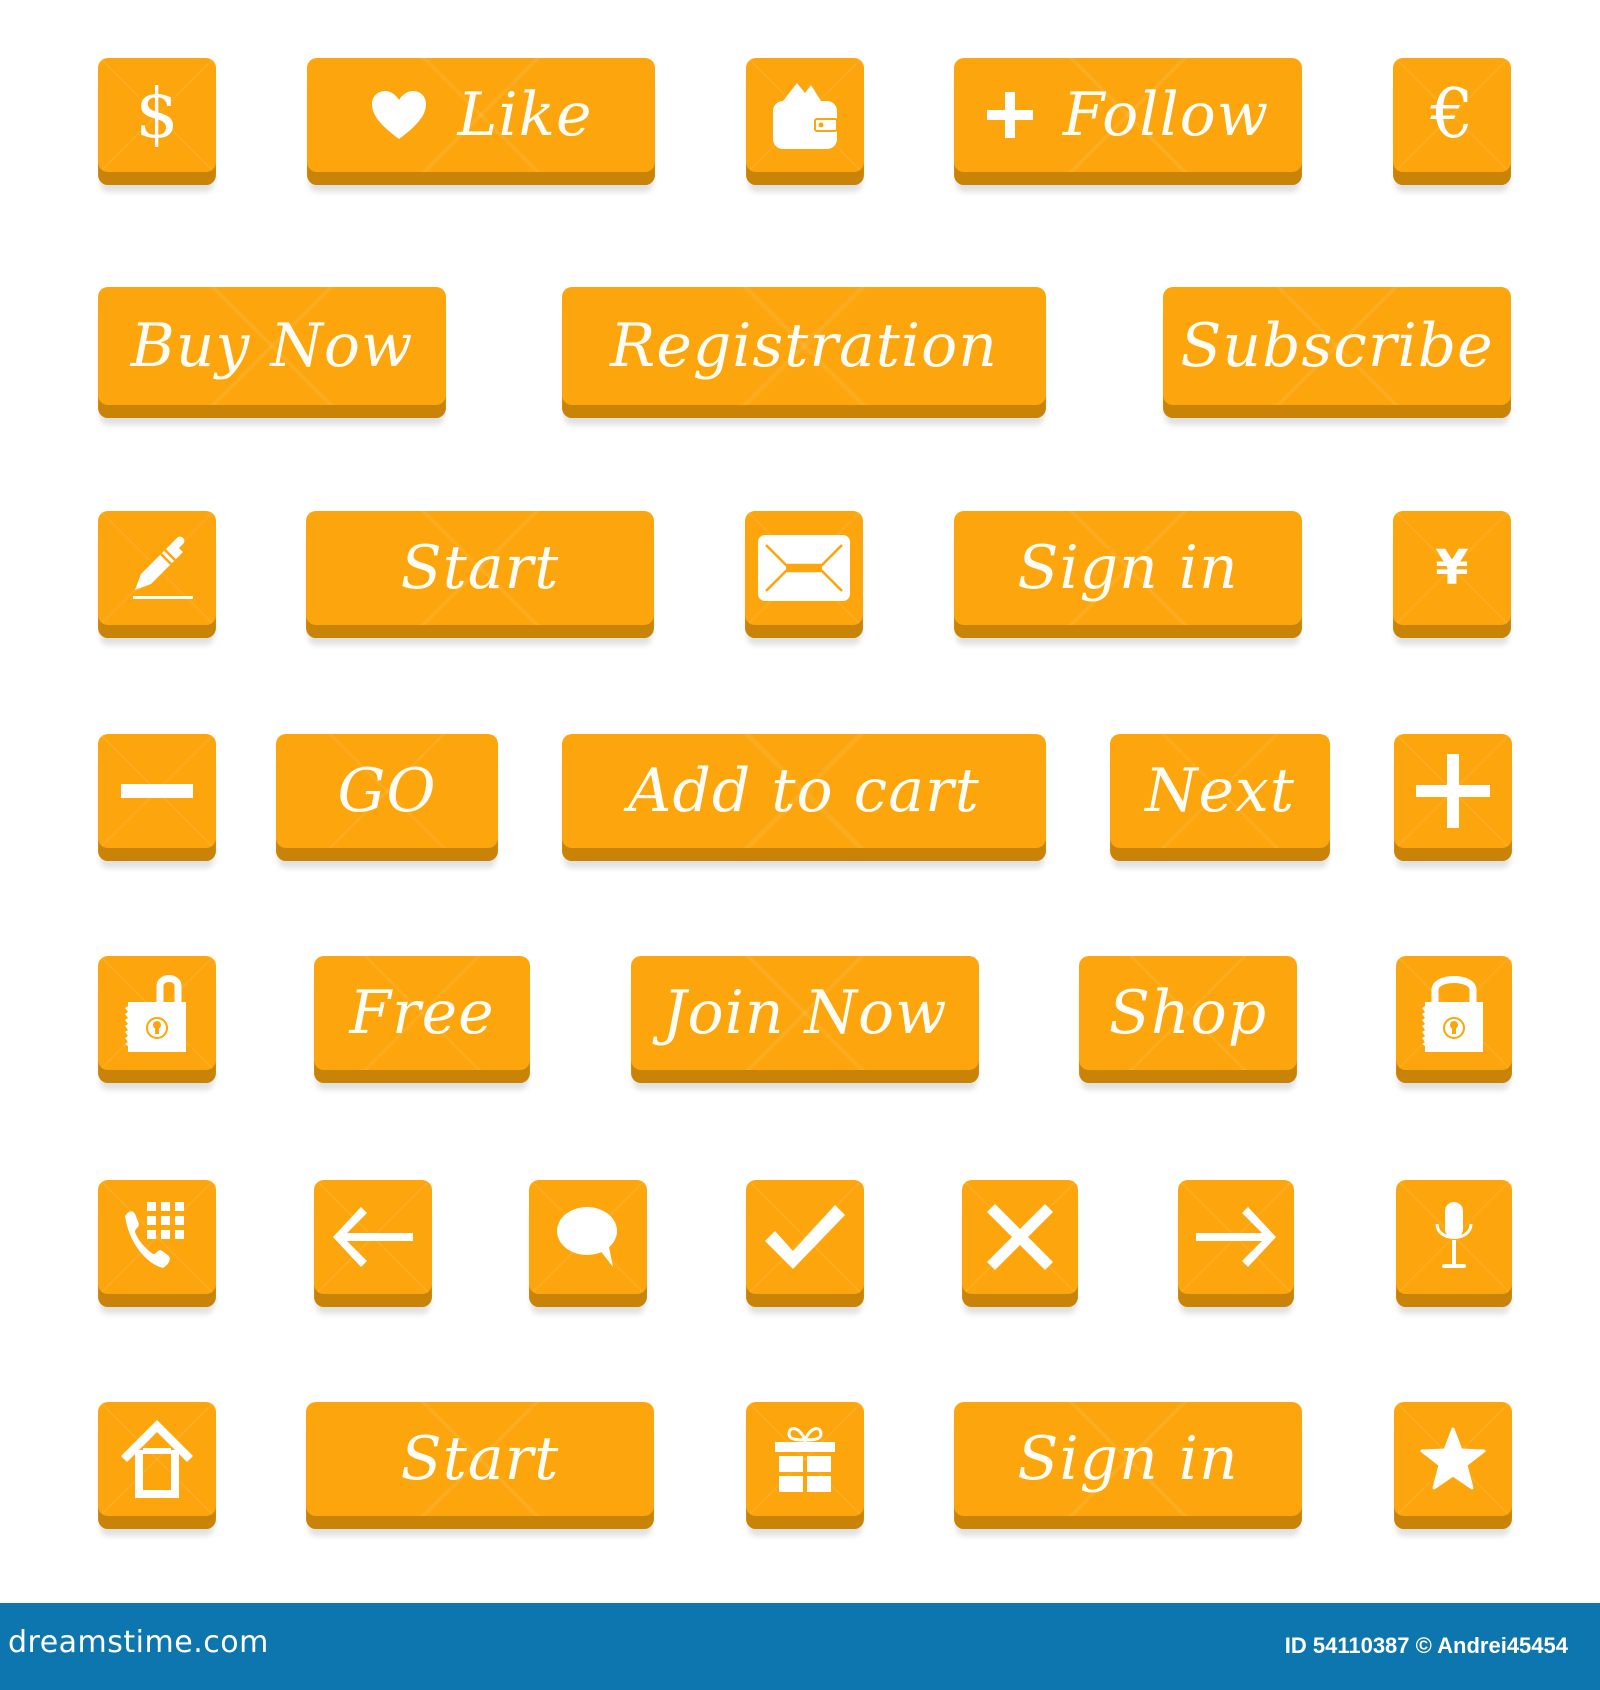 This screenshot has height=1690, width=1600. I want to click on plus-button, so click(1453, 791).